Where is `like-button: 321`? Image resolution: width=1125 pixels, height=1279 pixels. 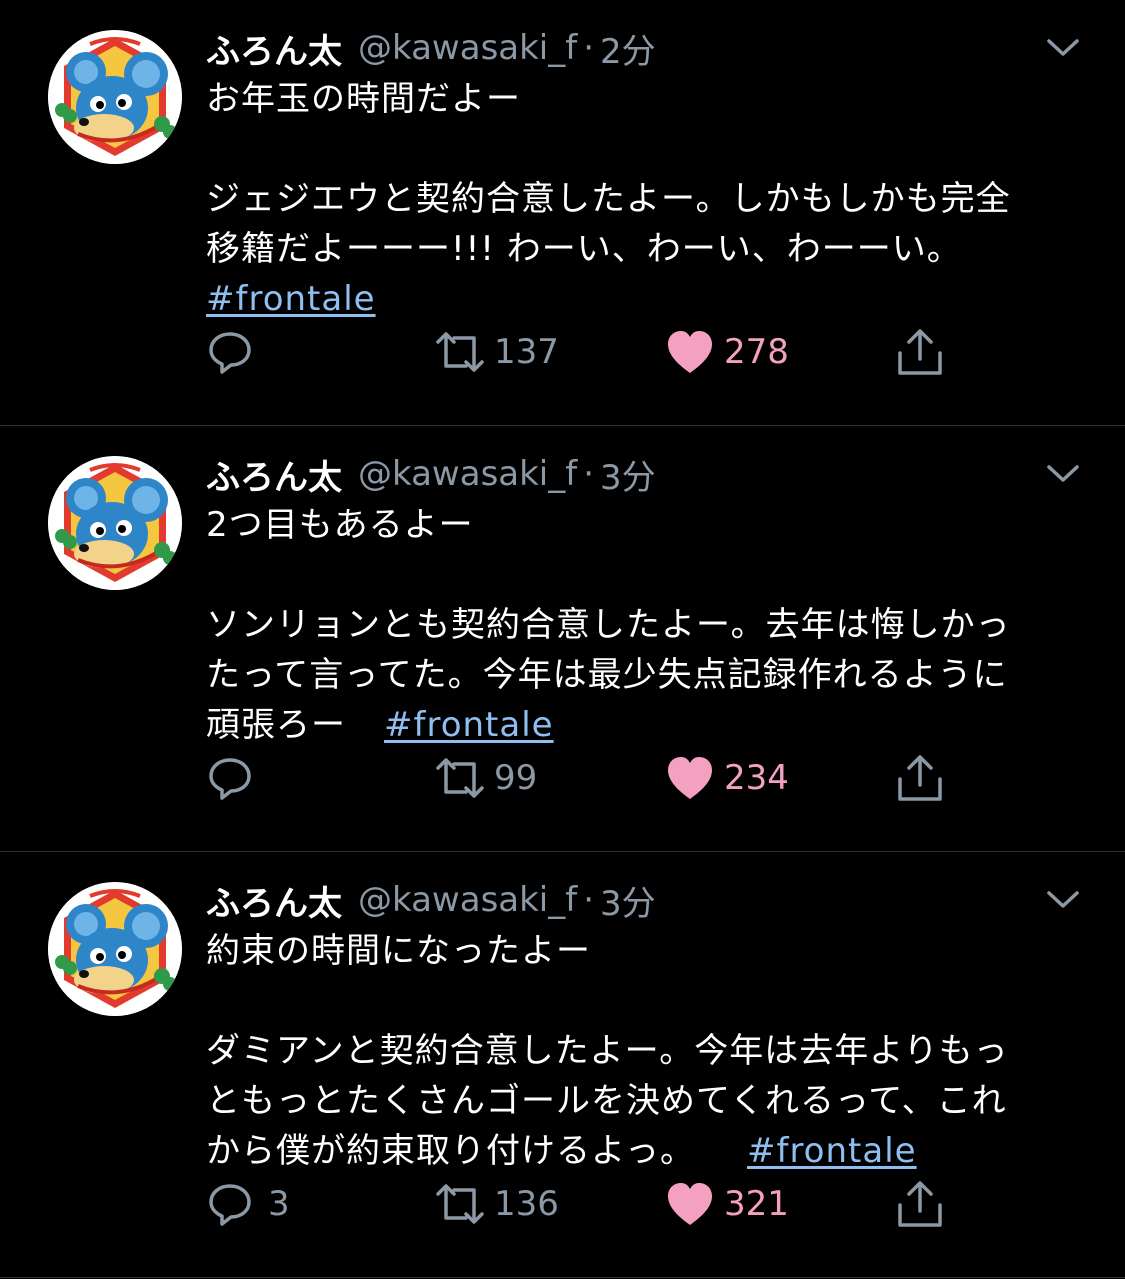 like-button: 321 is located at coordinates (727, 1204).